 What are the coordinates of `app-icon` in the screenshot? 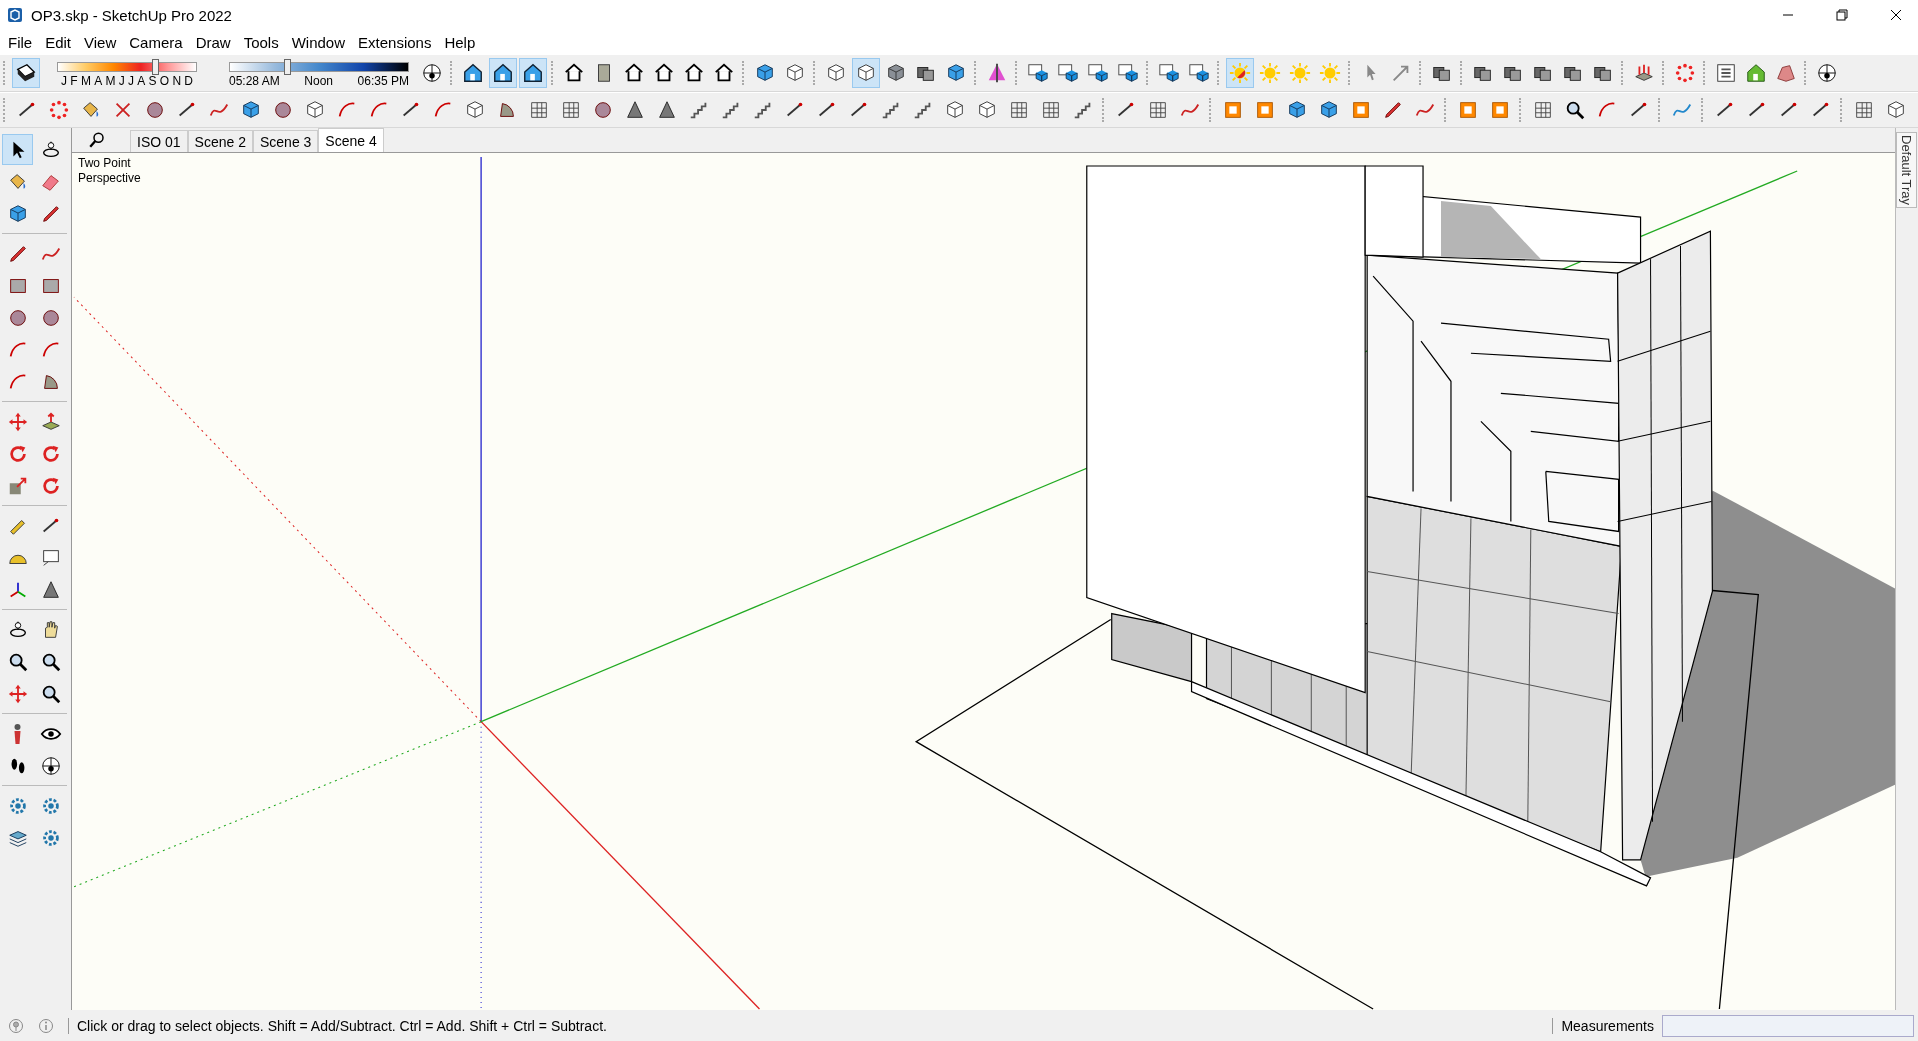 It's located at (15, 15).